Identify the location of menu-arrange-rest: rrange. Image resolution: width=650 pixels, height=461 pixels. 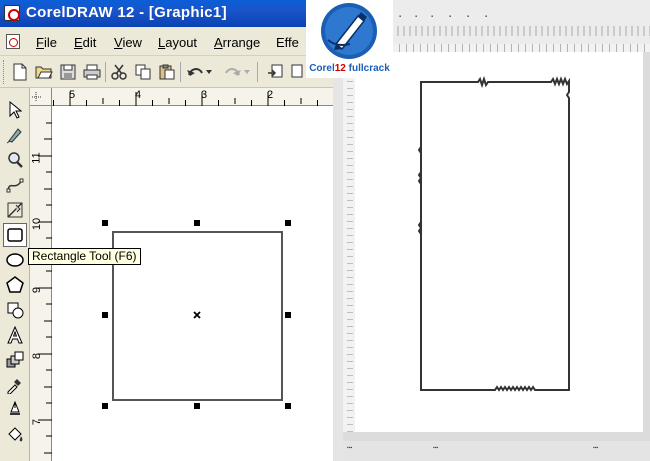
(241, 42).